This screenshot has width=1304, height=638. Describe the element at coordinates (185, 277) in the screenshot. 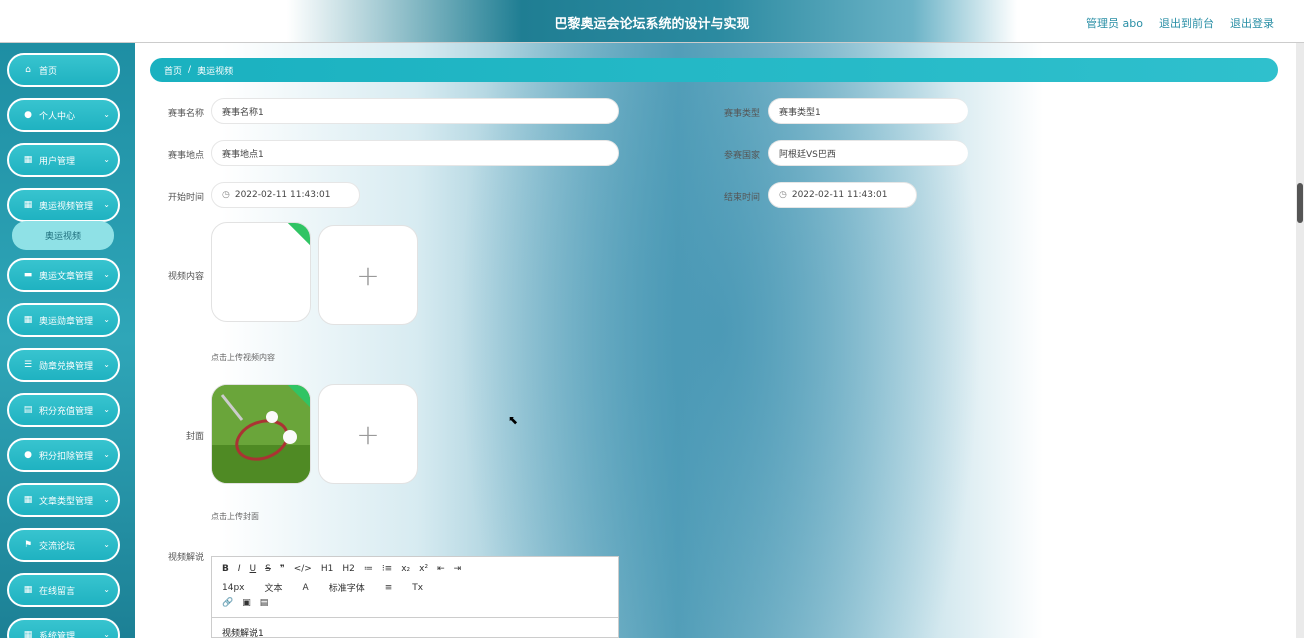

I see `video-content-label: 视频内容` at that location.